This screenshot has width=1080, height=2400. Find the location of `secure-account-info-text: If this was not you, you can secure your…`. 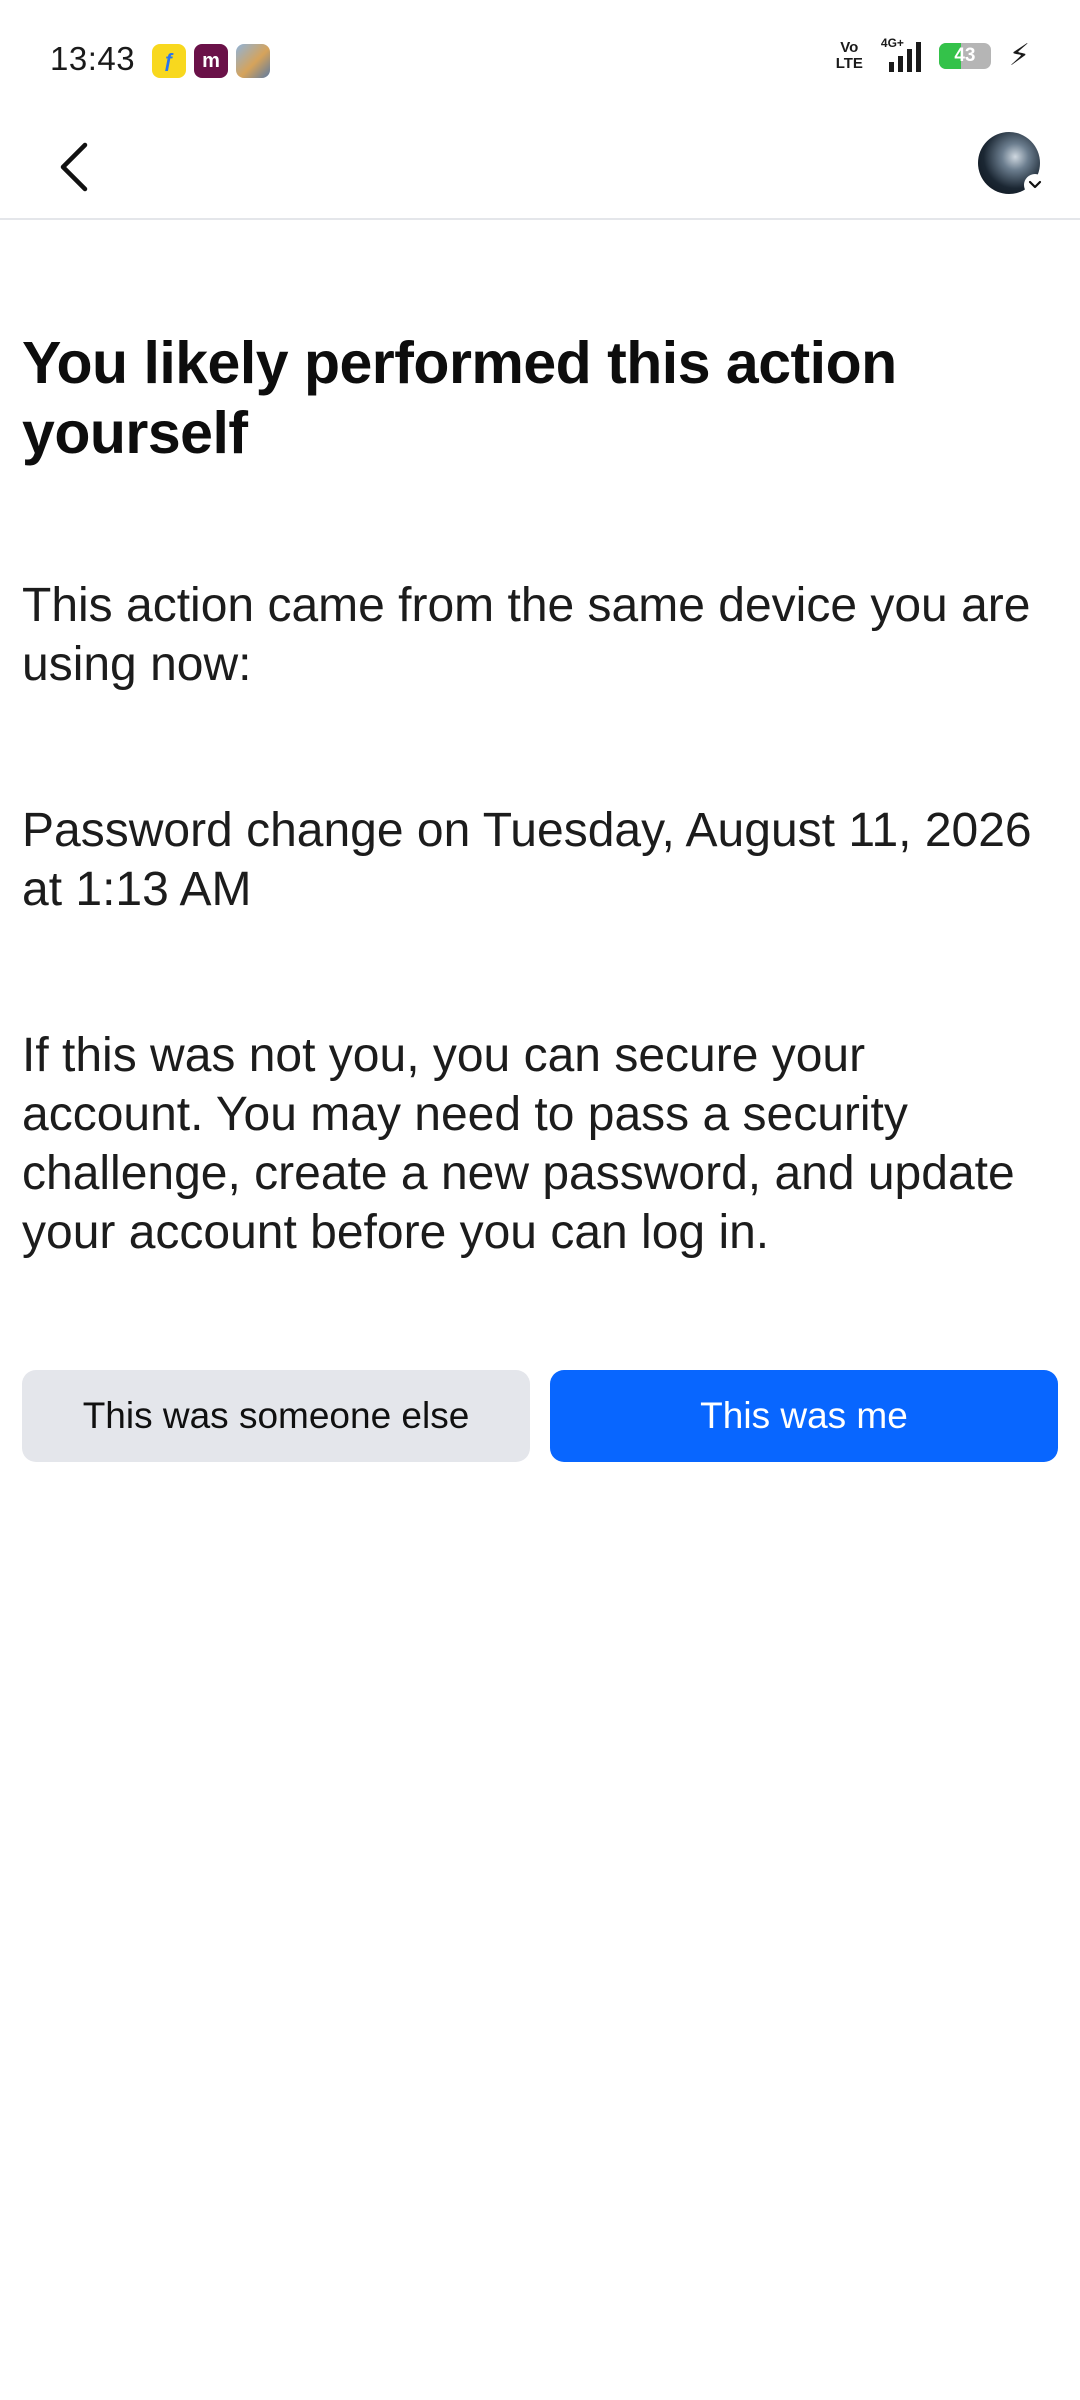

secure-account-info-text: If this was not you, you can secure your… is located at coordinates (518, 1144).